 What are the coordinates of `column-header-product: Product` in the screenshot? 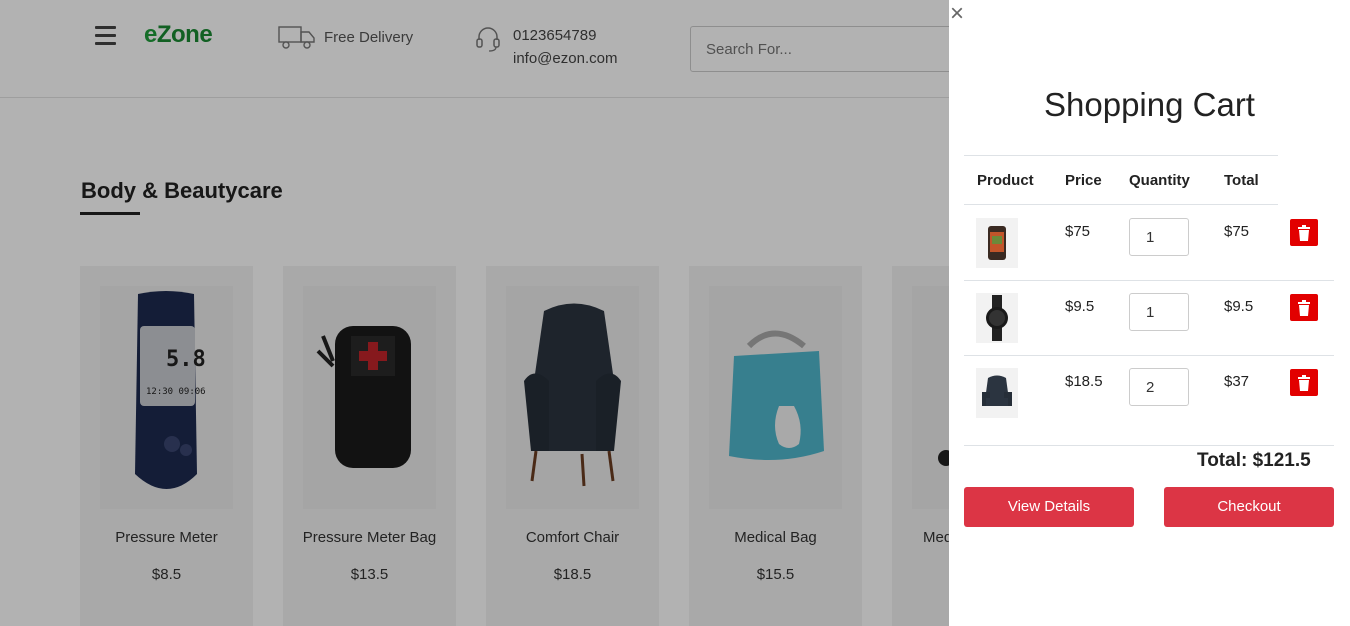 It's located at (1005, 180).